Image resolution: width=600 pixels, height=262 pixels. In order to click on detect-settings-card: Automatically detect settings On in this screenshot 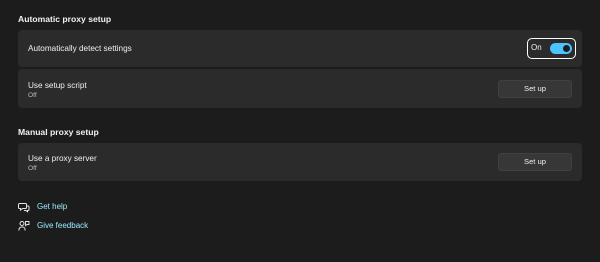, I will do `click(300, 48)`.